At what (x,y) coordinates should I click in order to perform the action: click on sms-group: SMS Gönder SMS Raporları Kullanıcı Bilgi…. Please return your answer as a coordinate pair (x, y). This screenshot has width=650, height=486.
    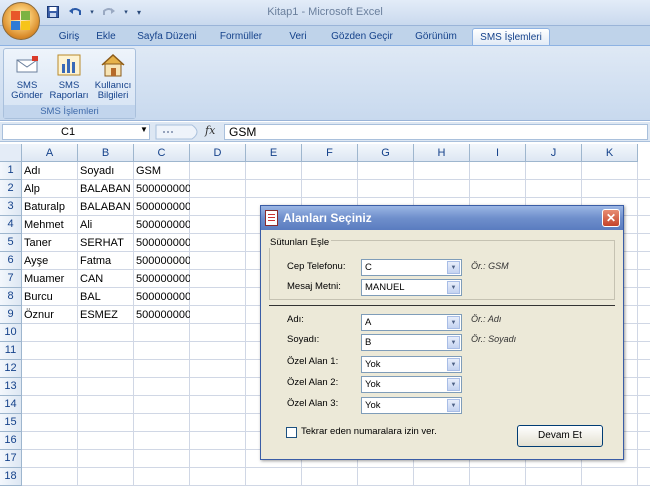
    Looking at the image, I should click on (69, 83).